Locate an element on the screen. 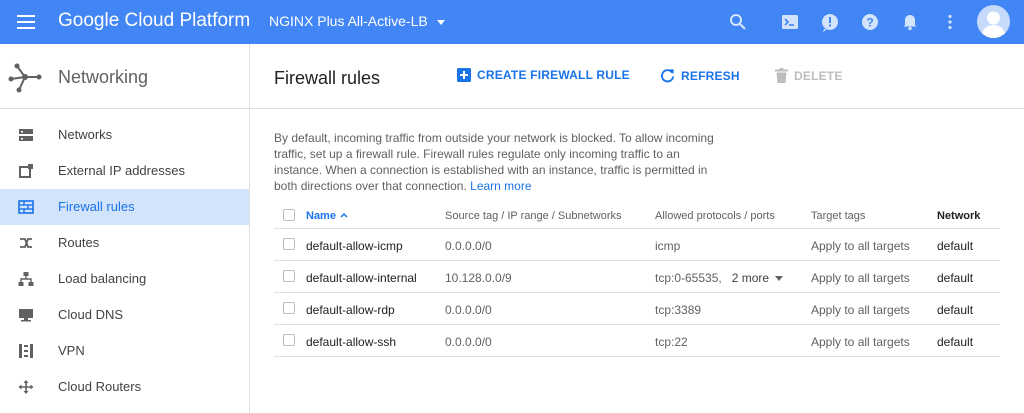  account-avatar is located at coordinates (993, 21).